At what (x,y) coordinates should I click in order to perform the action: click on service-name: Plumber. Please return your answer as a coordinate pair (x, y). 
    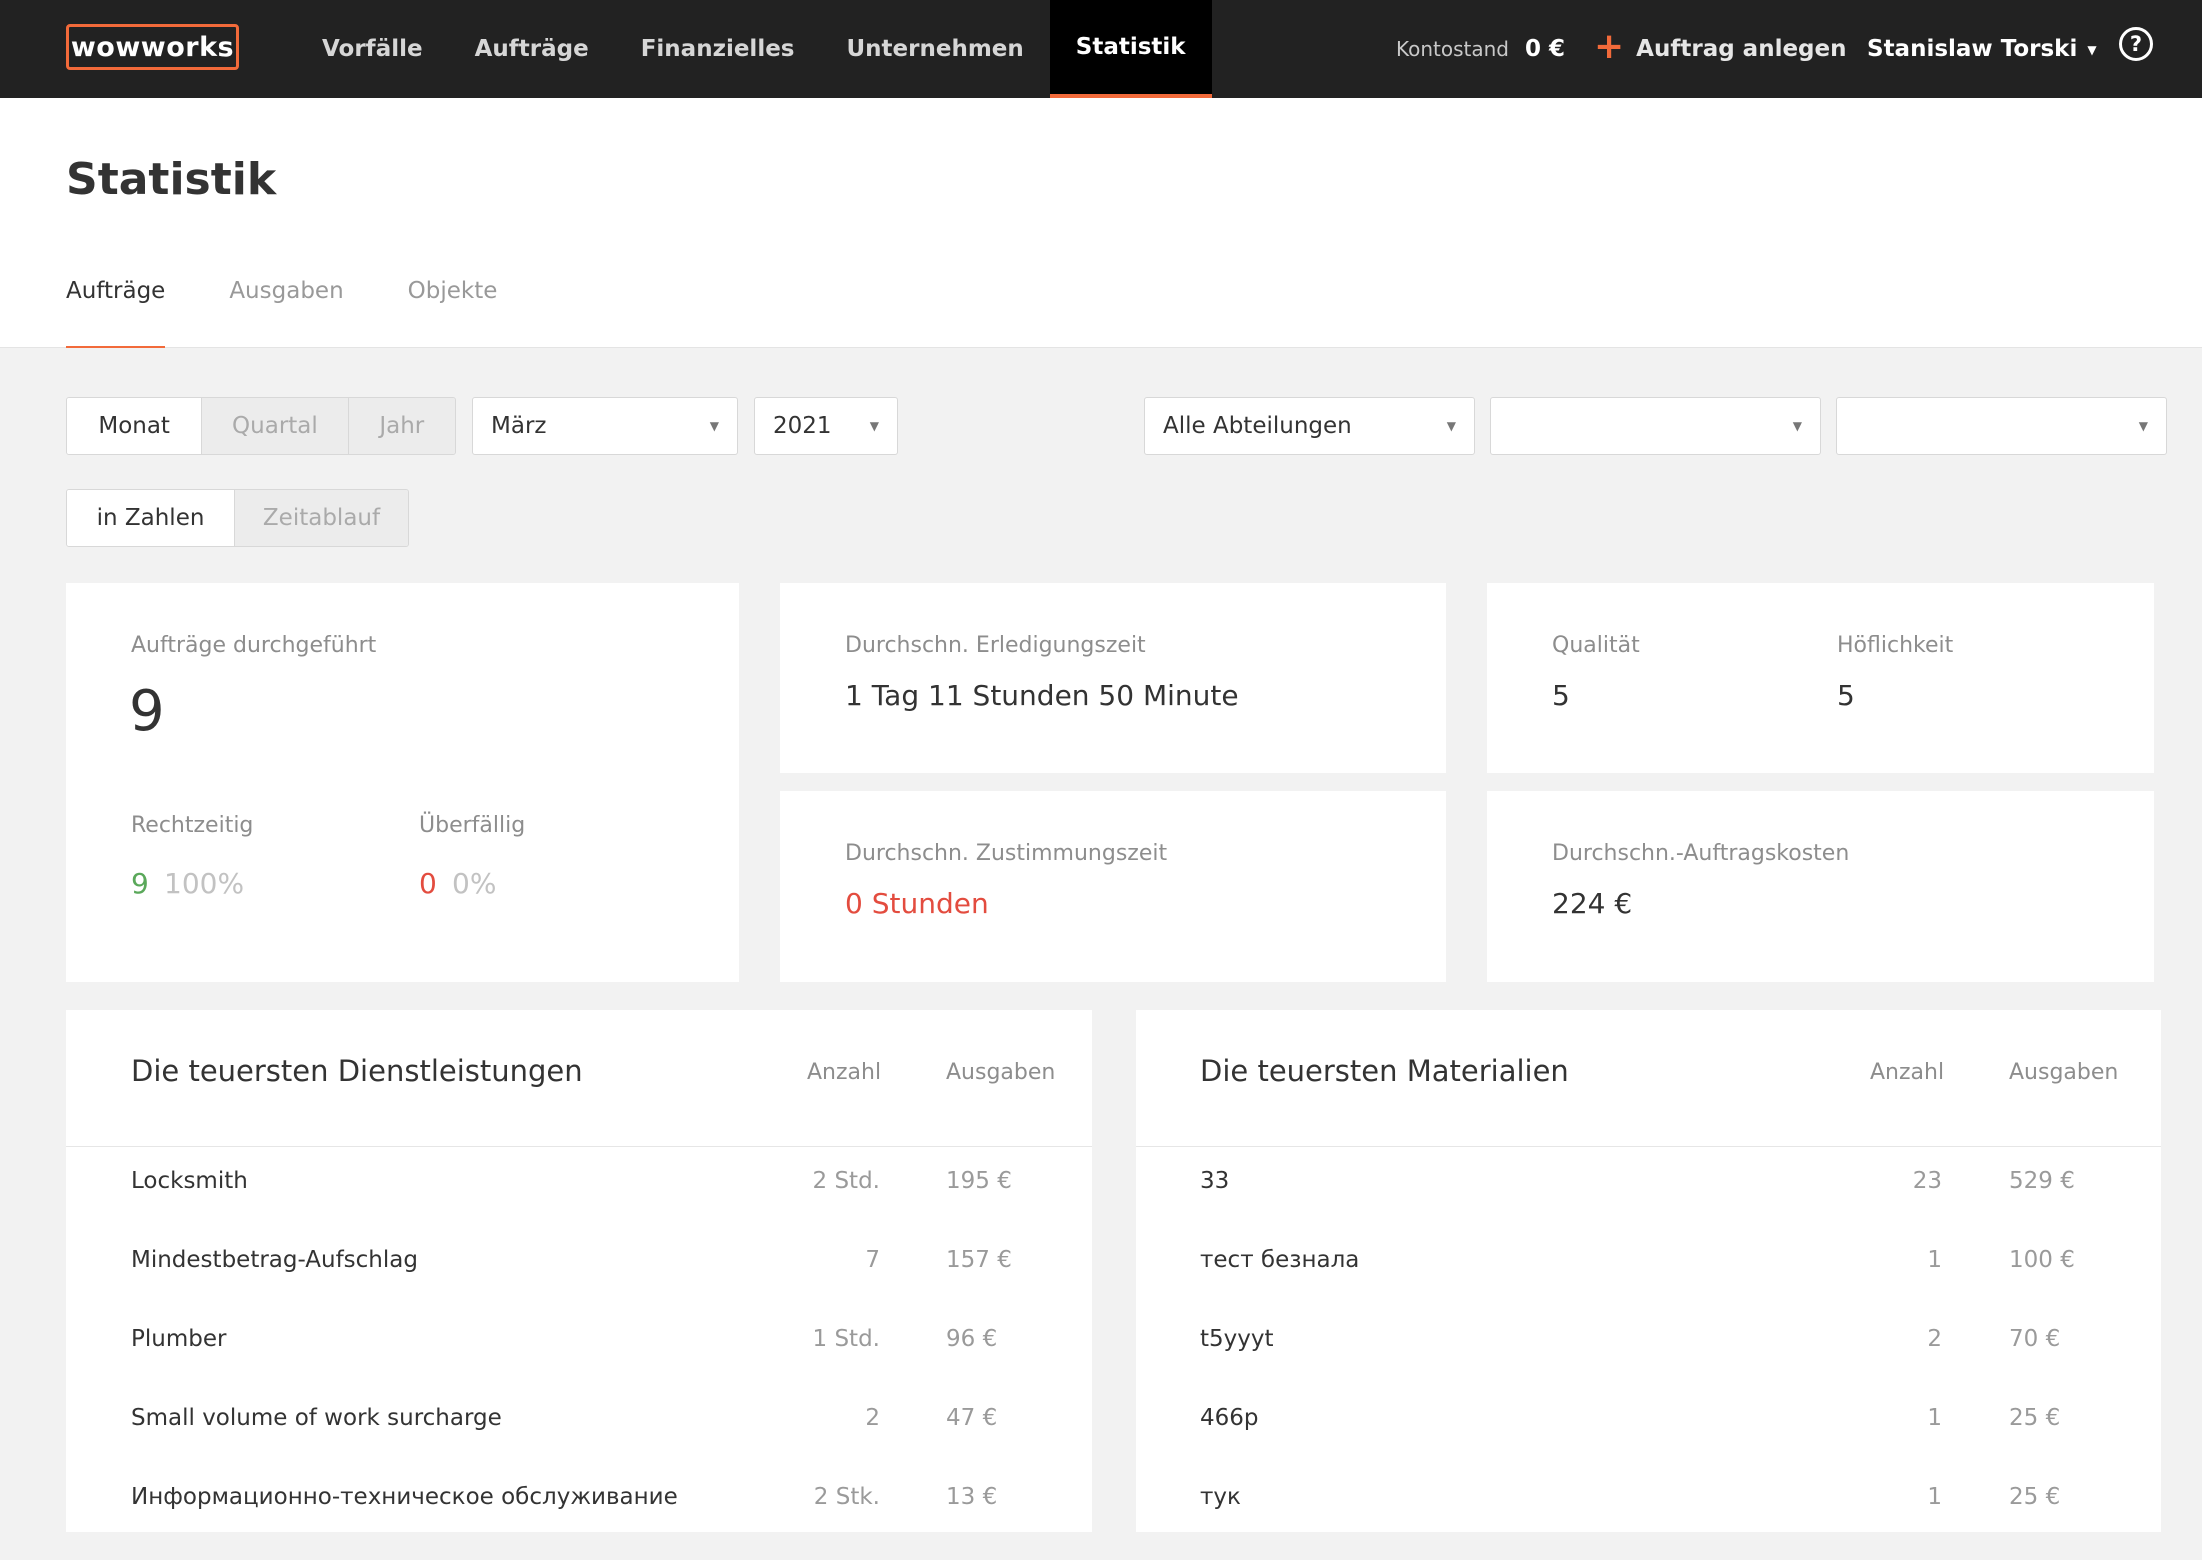
    Looking at the image, I should click on (179, 1339).